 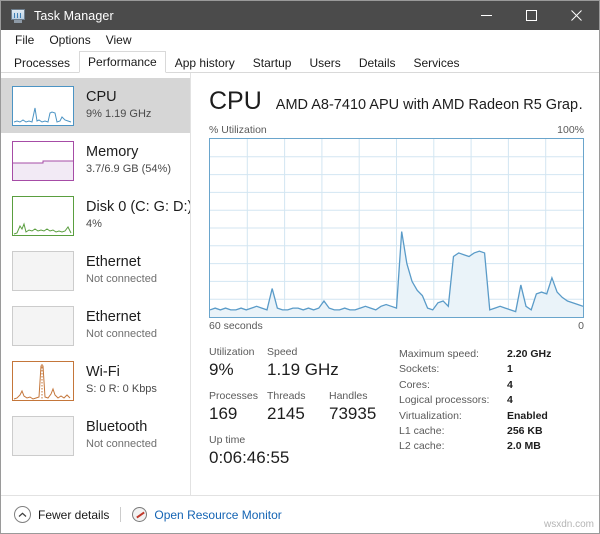 I want to click on sidebar-item-sub: S: 0 R: 0 Kbps, so click(x=121, y=389).